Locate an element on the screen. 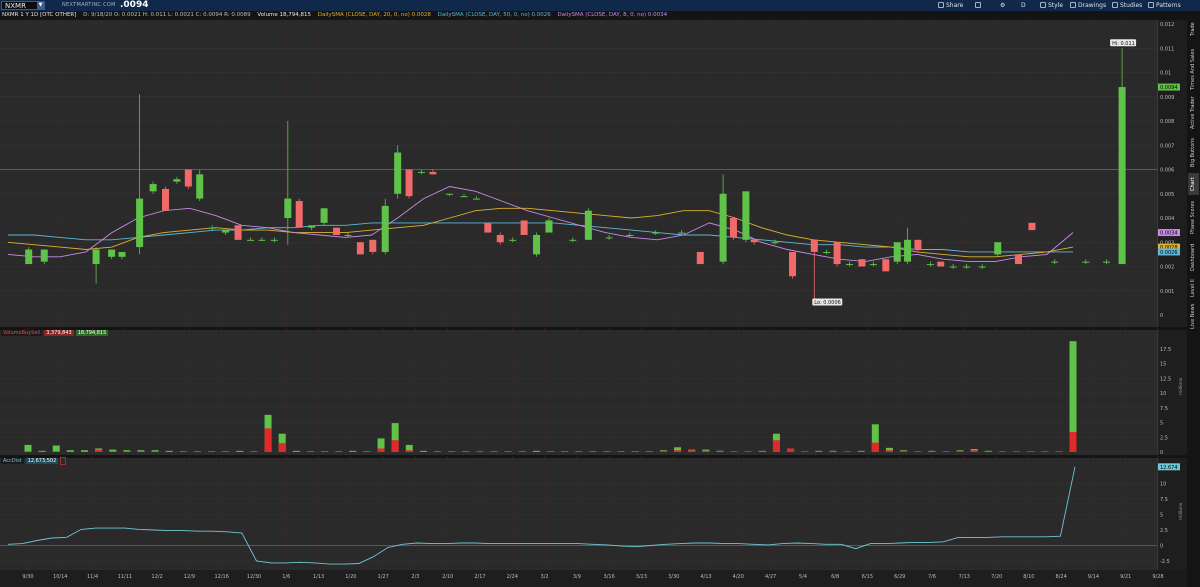 This screenshot has width=1200, height=587. accdist-settings-icon is located at coordinates (63, 461).